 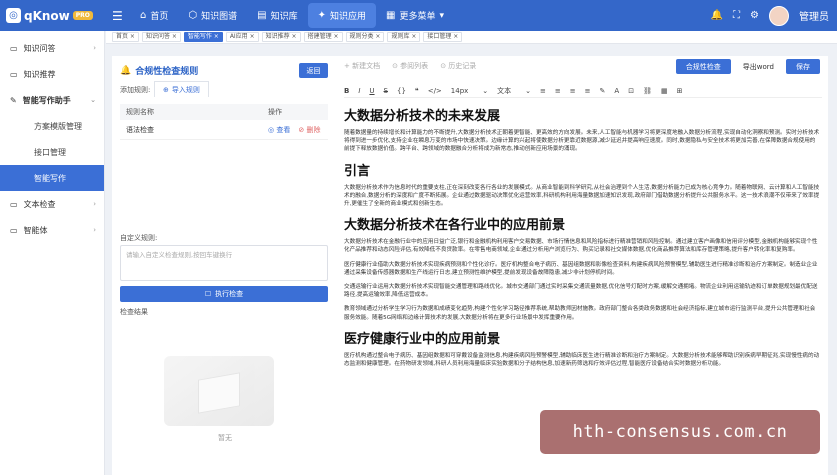 I want to click on insert-icon: ⊞, so click(x=680, y=91).